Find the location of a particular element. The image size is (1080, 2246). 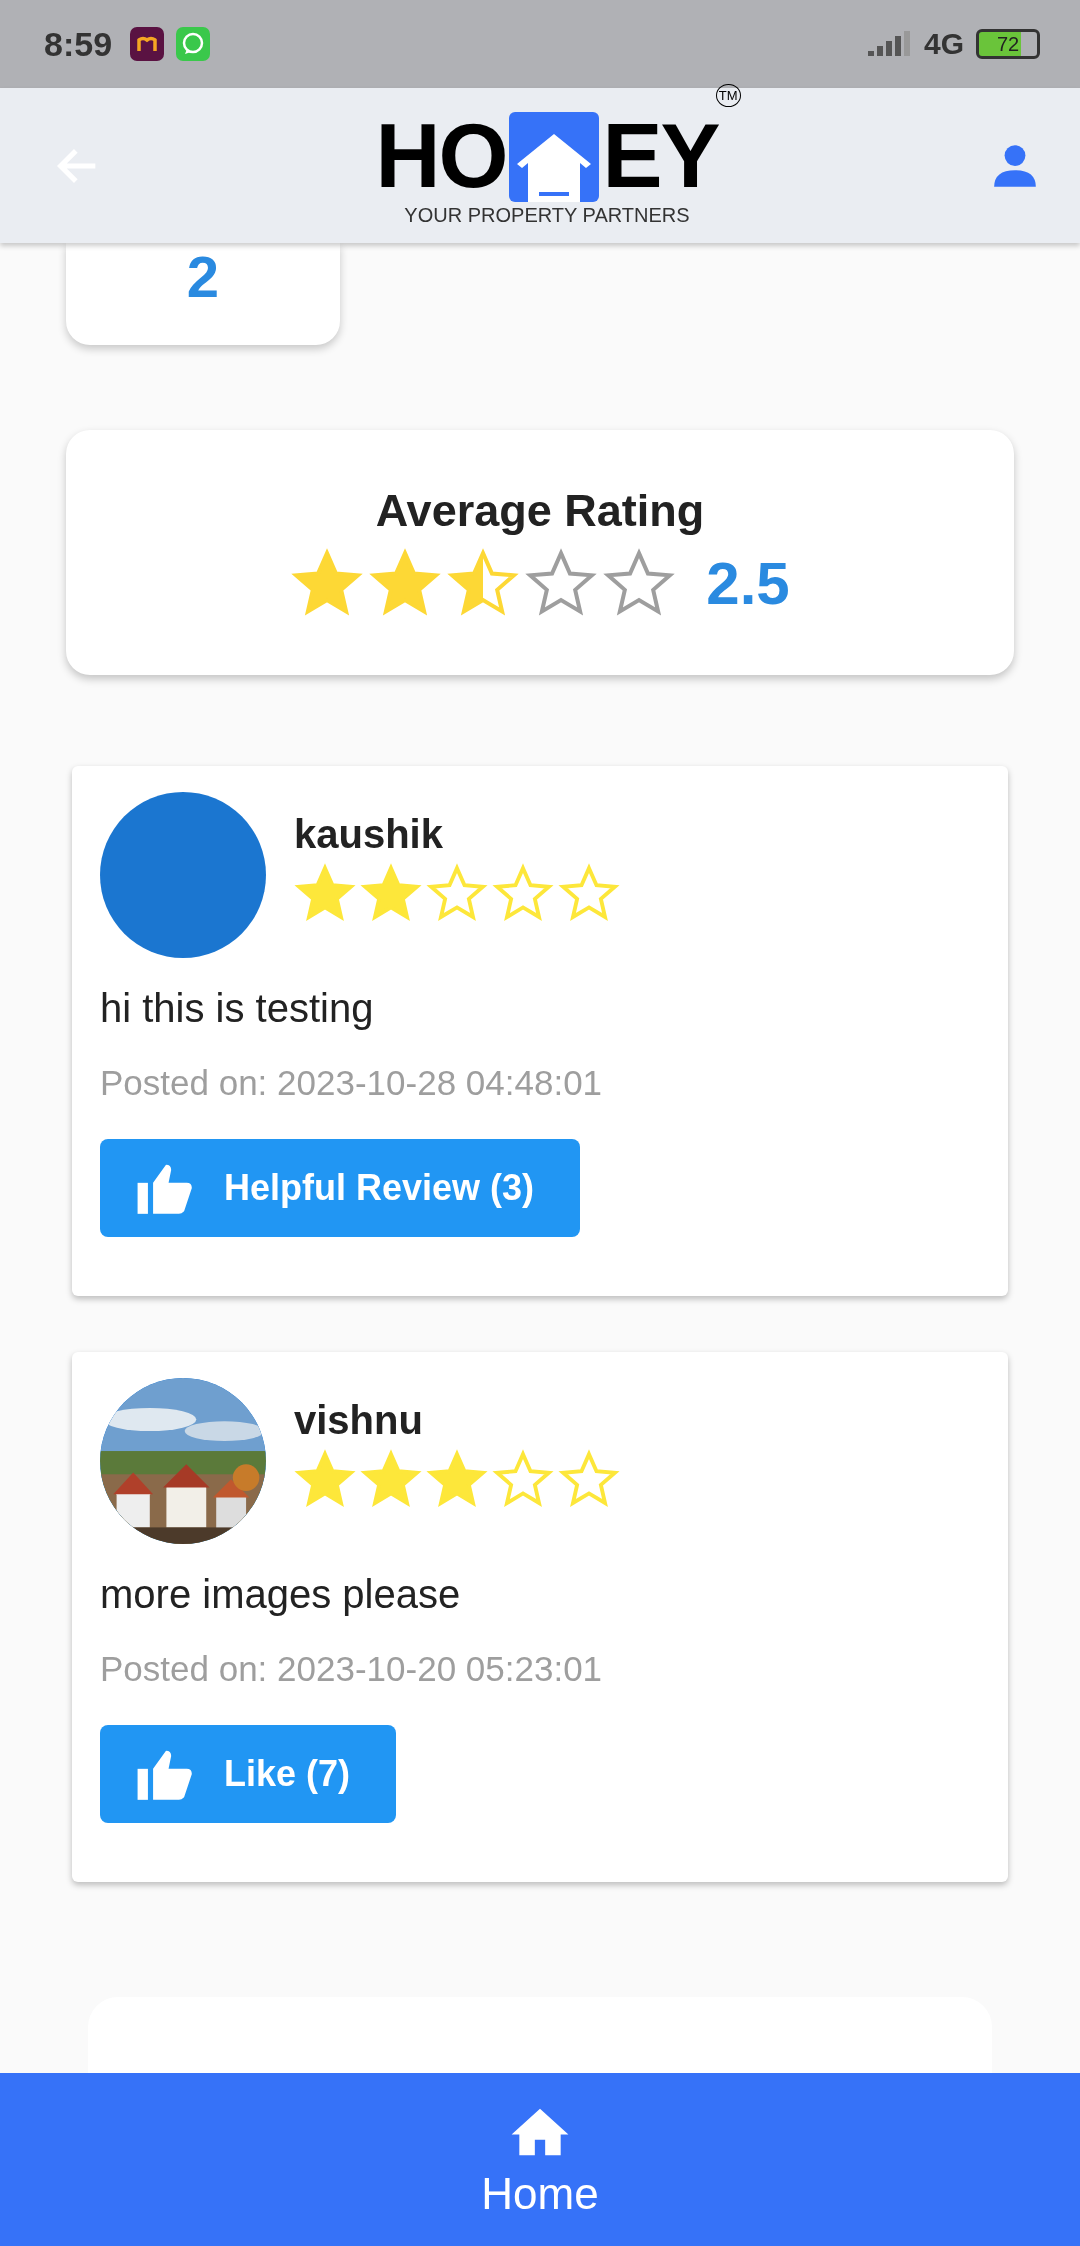

count-value: 2 is located at coordinates (203, 277).